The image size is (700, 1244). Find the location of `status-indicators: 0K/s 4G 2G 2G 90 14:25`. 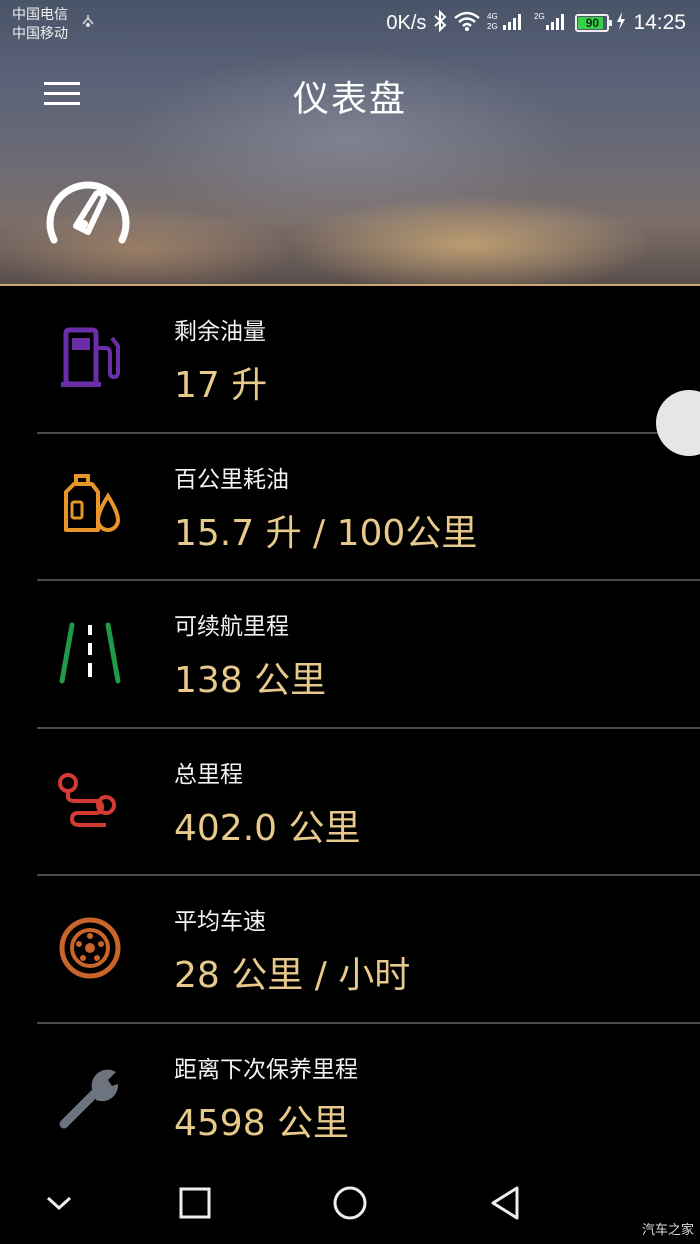

status-indicators: 0K/s 4G 2G 2G 90 14:25 is located at coordinates (536, 23).